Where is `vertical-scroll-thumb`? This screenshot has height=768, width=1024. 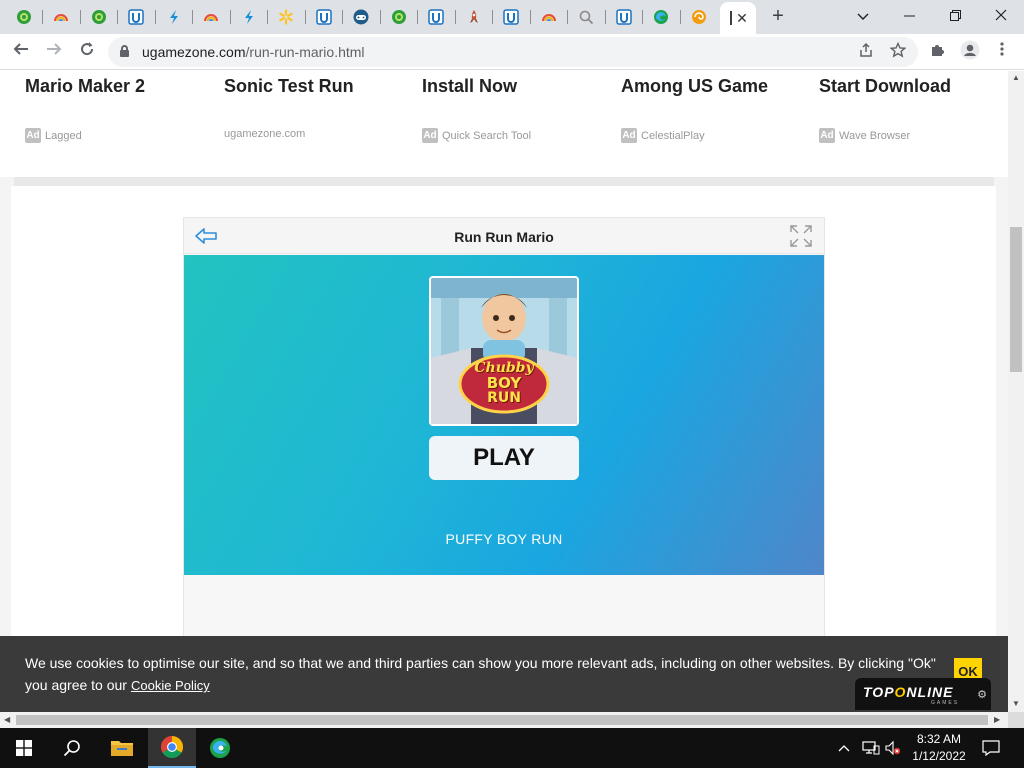 vertical-scroll-thumb is located at coordinates (1016, 299).